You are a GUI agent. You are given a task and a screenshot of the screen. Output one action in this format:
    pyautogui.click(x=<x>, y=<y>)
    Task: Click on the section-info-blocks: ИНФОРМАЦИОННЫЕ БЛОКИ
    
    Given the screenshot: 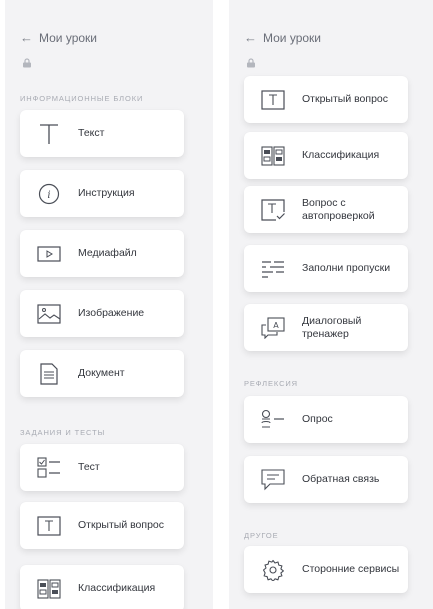 What is the action you would take?
    pyautogui.click(x=82, y=98)
    